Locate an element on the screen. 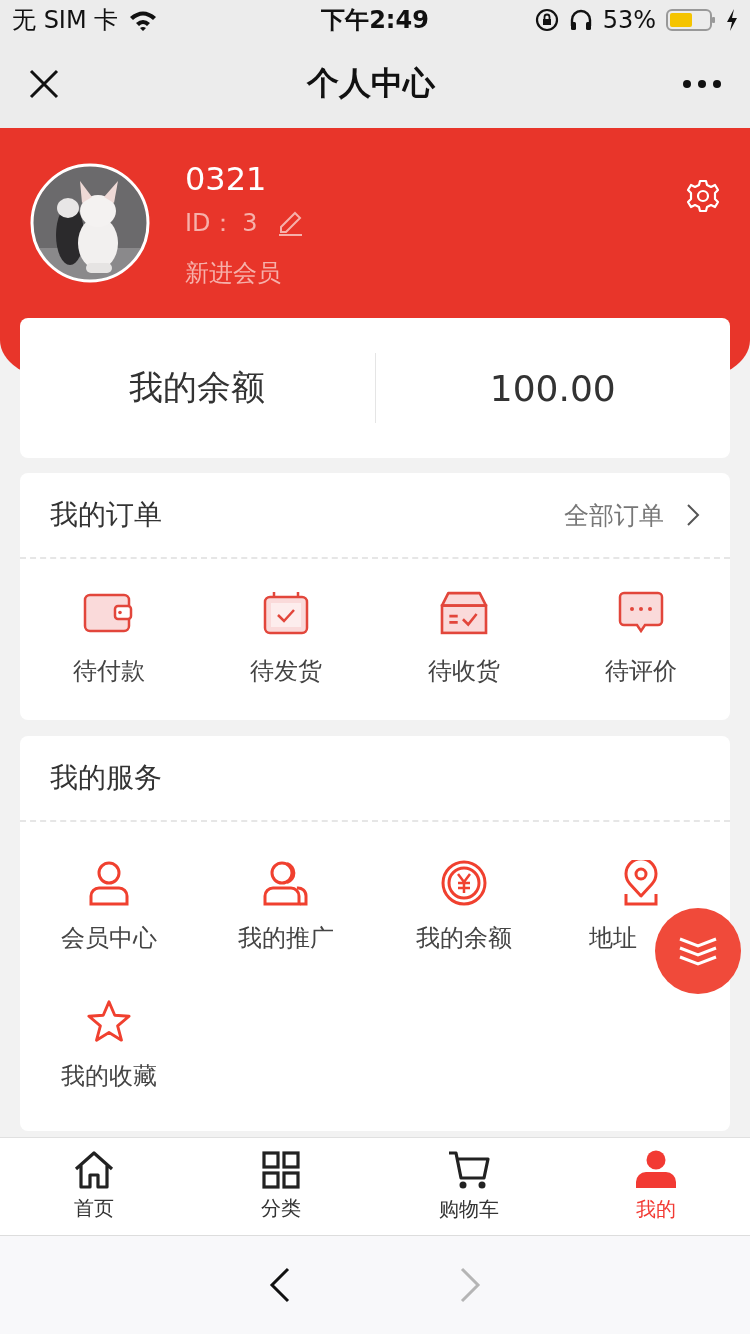  tab-item: 首页 is located at coordinates (94, 1186).